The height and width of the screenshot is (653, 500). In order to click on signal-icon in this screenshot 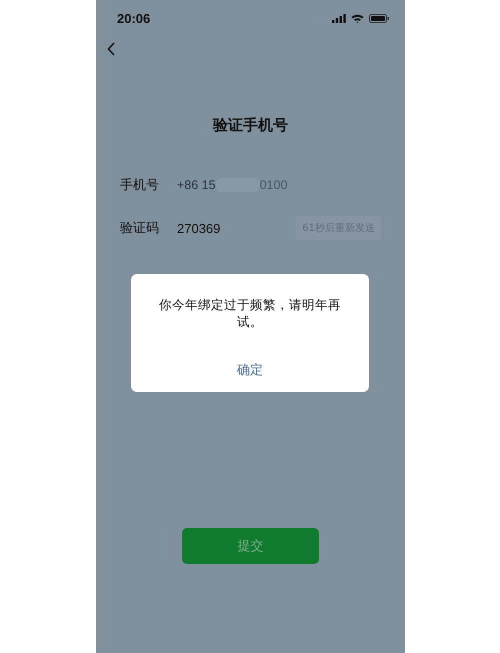, I will do `click(339, 18)`.